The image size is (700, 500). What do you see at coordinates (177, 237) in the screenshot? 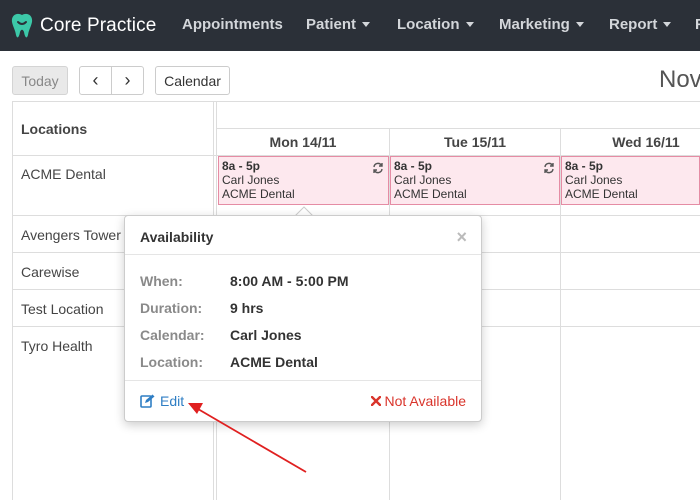
I see `popover-title: Availability` at bounding box center [177, 237].